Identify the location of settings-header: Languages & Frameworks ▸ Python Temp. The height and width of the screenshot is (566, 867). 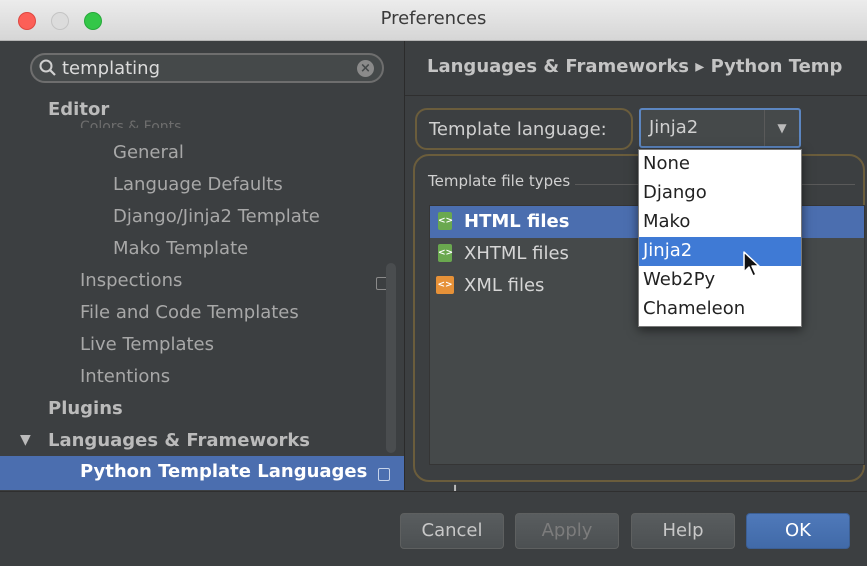
(636, 68).